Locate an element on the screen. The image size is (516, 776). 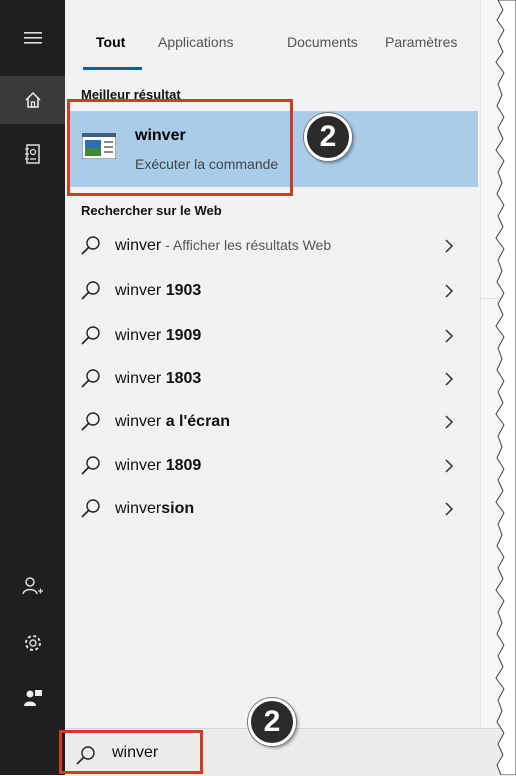
web-result-label: winver 1809 is located at coordinates (158, 465).